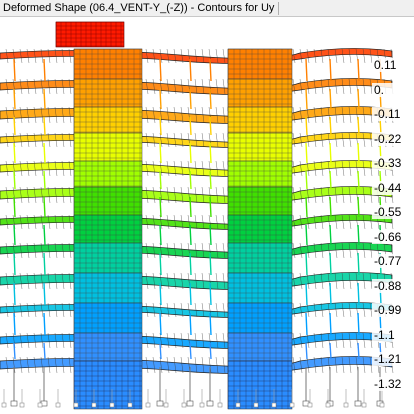  Describe the element at coordinates (393, 212) in the screenshot. I see `legend-value-label: -0.55` at that location.